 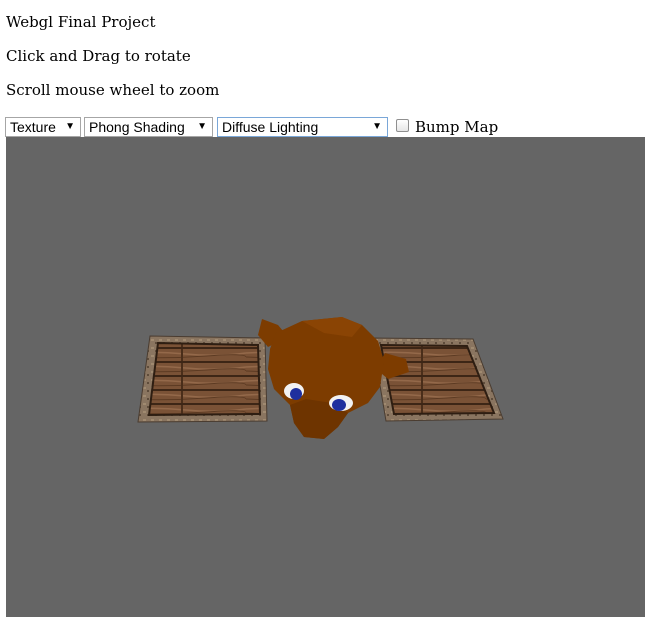 I want to click on lighting-select-value: Diffuse Lighting, so click(x=270, y=127).